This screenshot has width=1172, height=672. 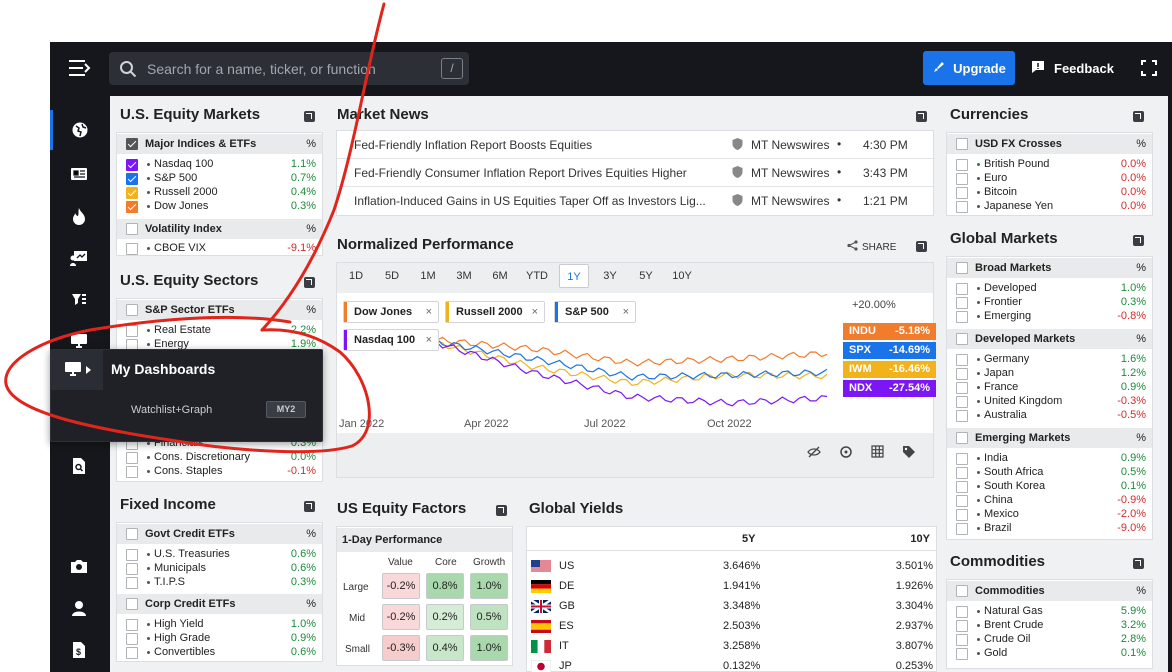 What do you see at coordinates (78, 566) in the screenshot?
I see `camera-icon` at bounding box center [78, 566].